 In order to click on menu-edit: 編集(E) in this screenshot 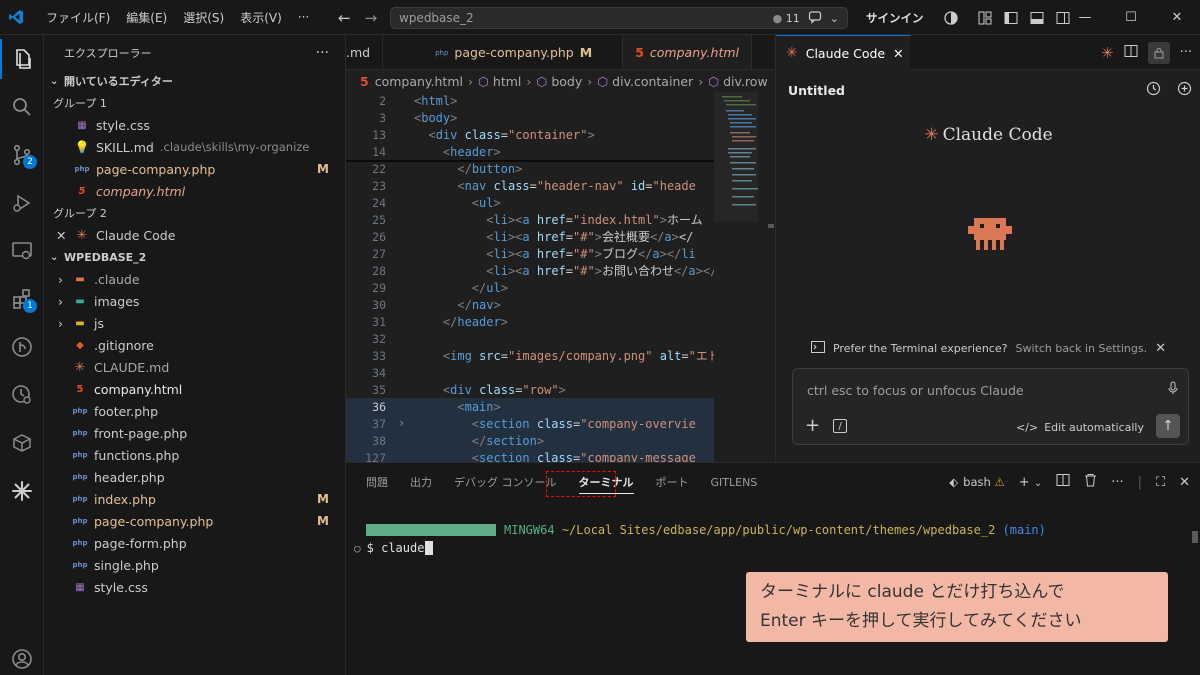, I will do `click(146, 17)`.